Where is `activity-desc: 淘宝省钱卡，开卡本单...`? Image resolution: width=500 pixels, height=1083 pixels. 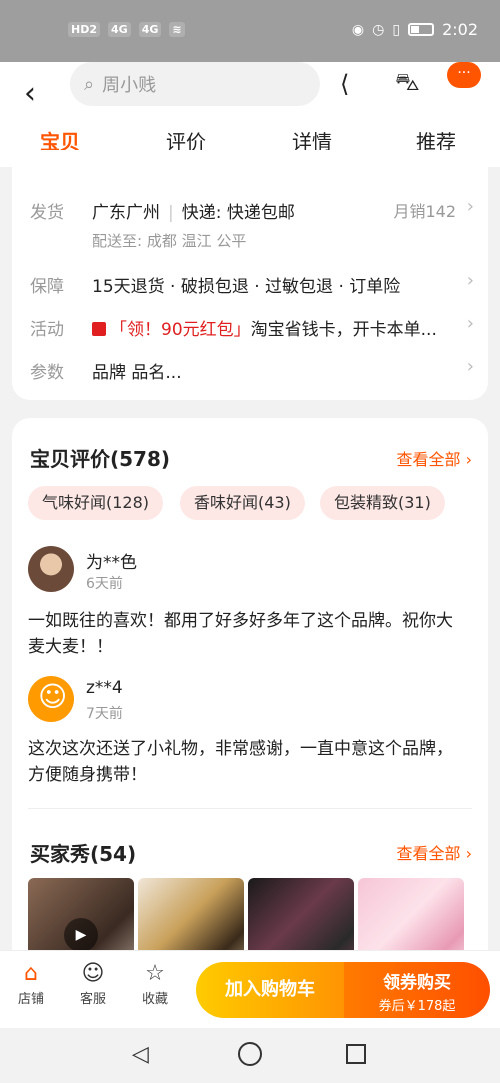 activity-desc: 淘宝省钱卡，开卡本单... is located at coordinates (343, 330).